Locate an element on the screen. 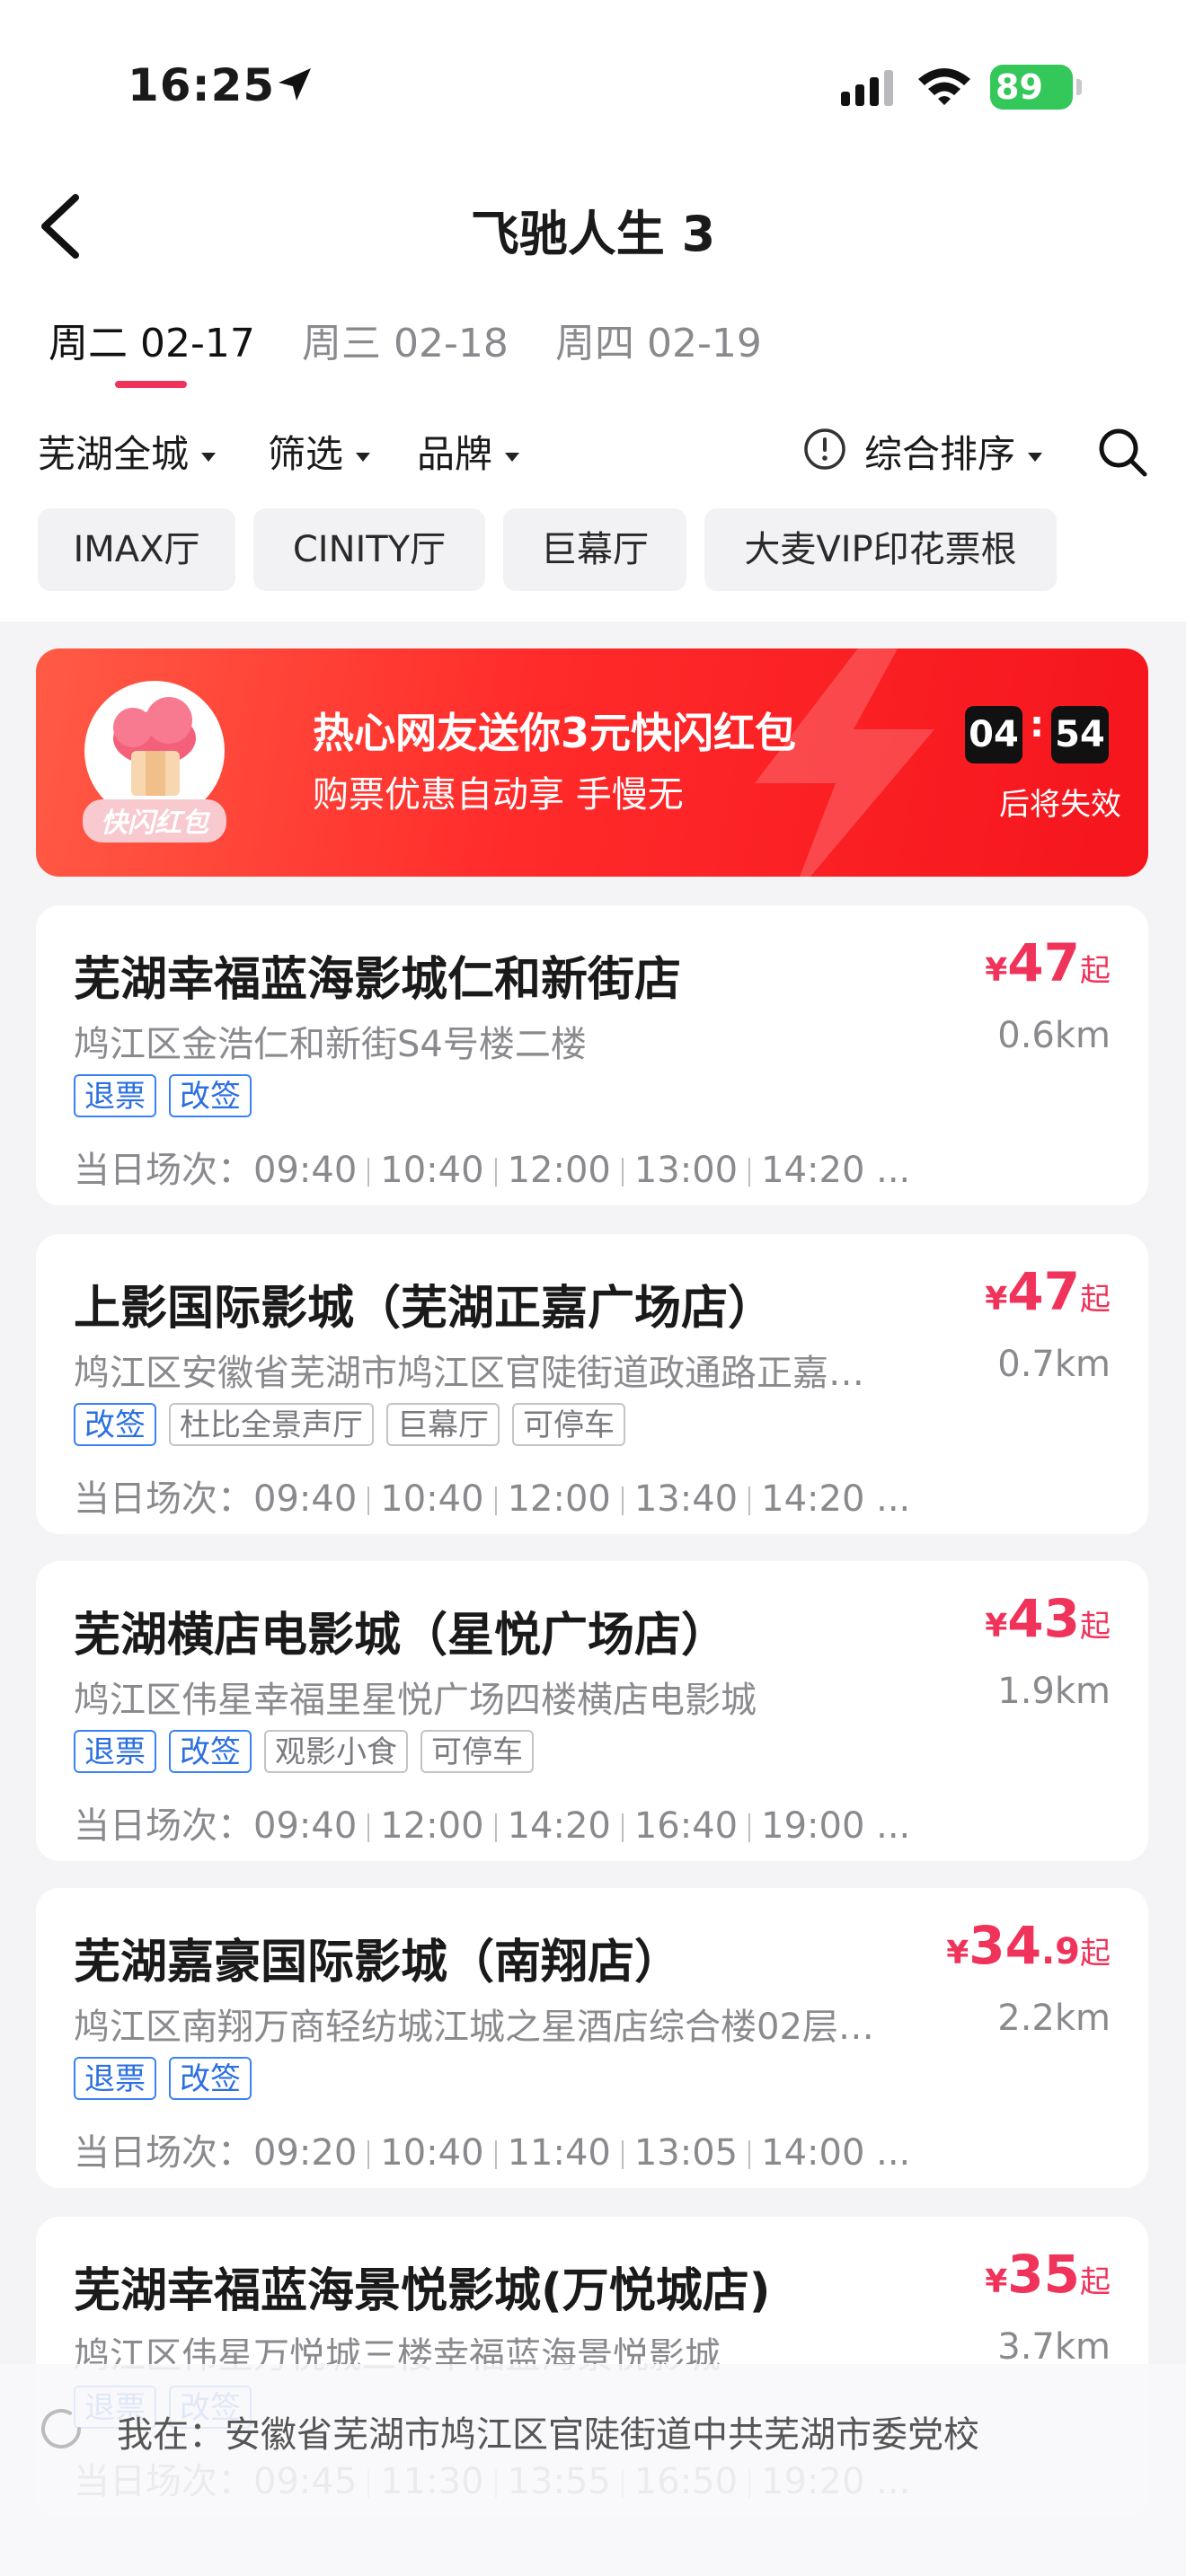  city-filter-dropdown: 芜湖全城 is located at coordinates (127, 451).